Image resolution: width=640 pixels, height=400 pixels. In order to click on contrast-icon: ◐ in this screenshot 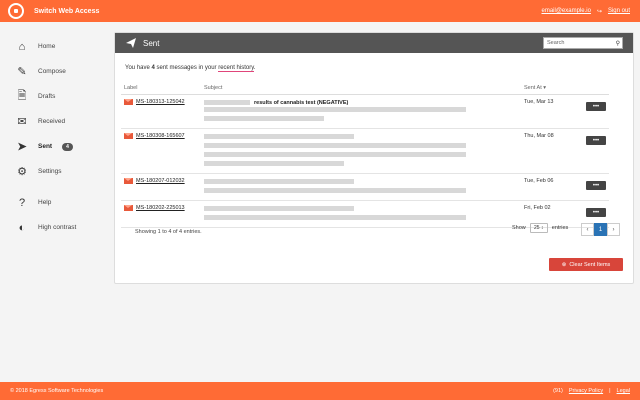, I will do `click(22, 227)`.